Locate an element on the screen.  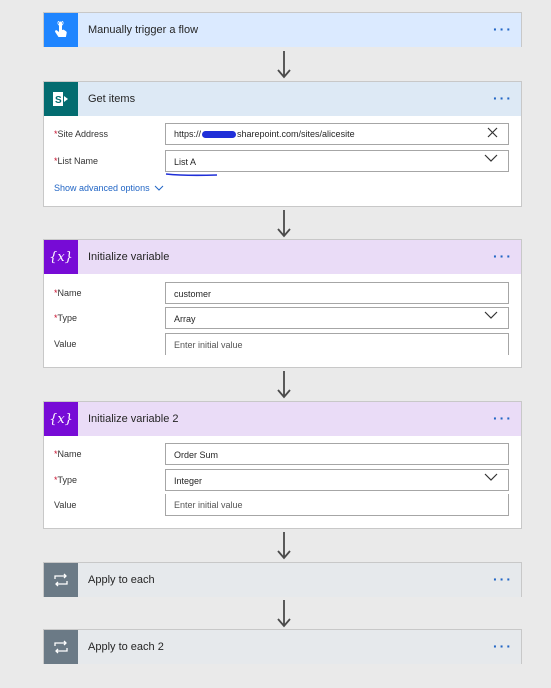
list-name-label: *List Name is located at coordinates (76, 161).